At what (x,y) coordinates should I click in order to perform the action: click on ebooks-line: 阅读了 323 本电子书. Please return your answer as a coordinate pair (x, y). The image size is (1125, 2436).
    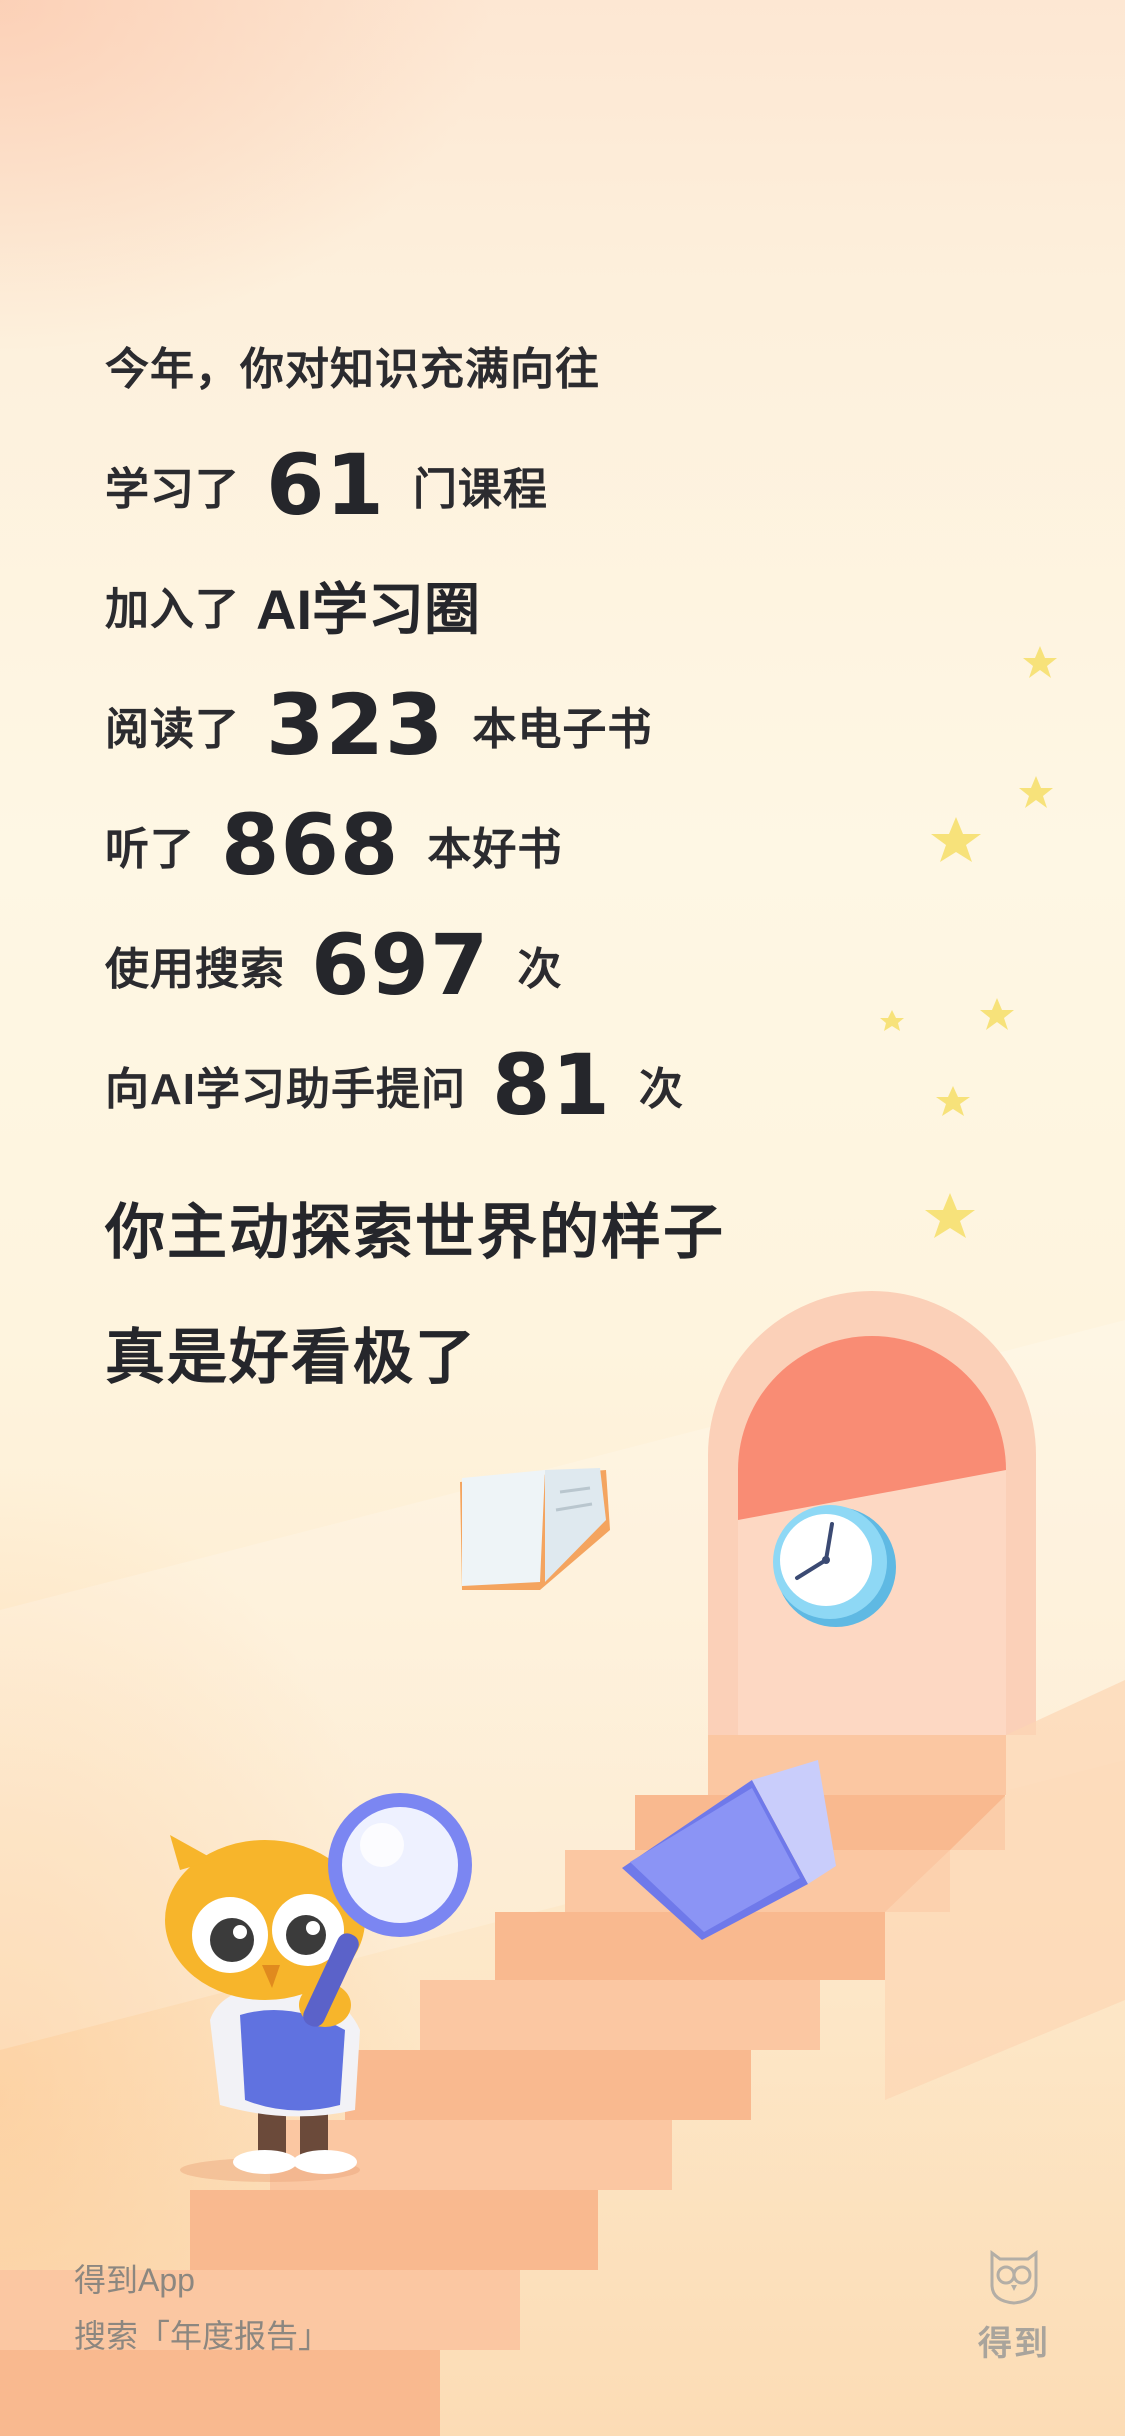
    Looking at the image, I should click on (555, 725).